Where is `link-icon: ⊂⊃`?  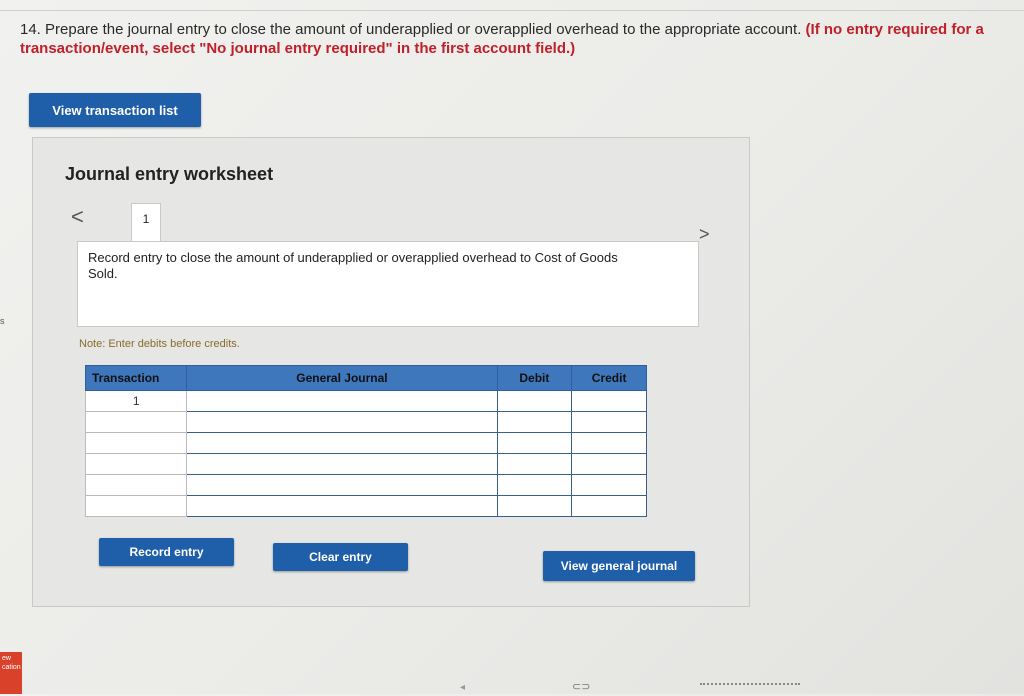 link-icon: ⊂⊃ is located at coordinates (581, 686).